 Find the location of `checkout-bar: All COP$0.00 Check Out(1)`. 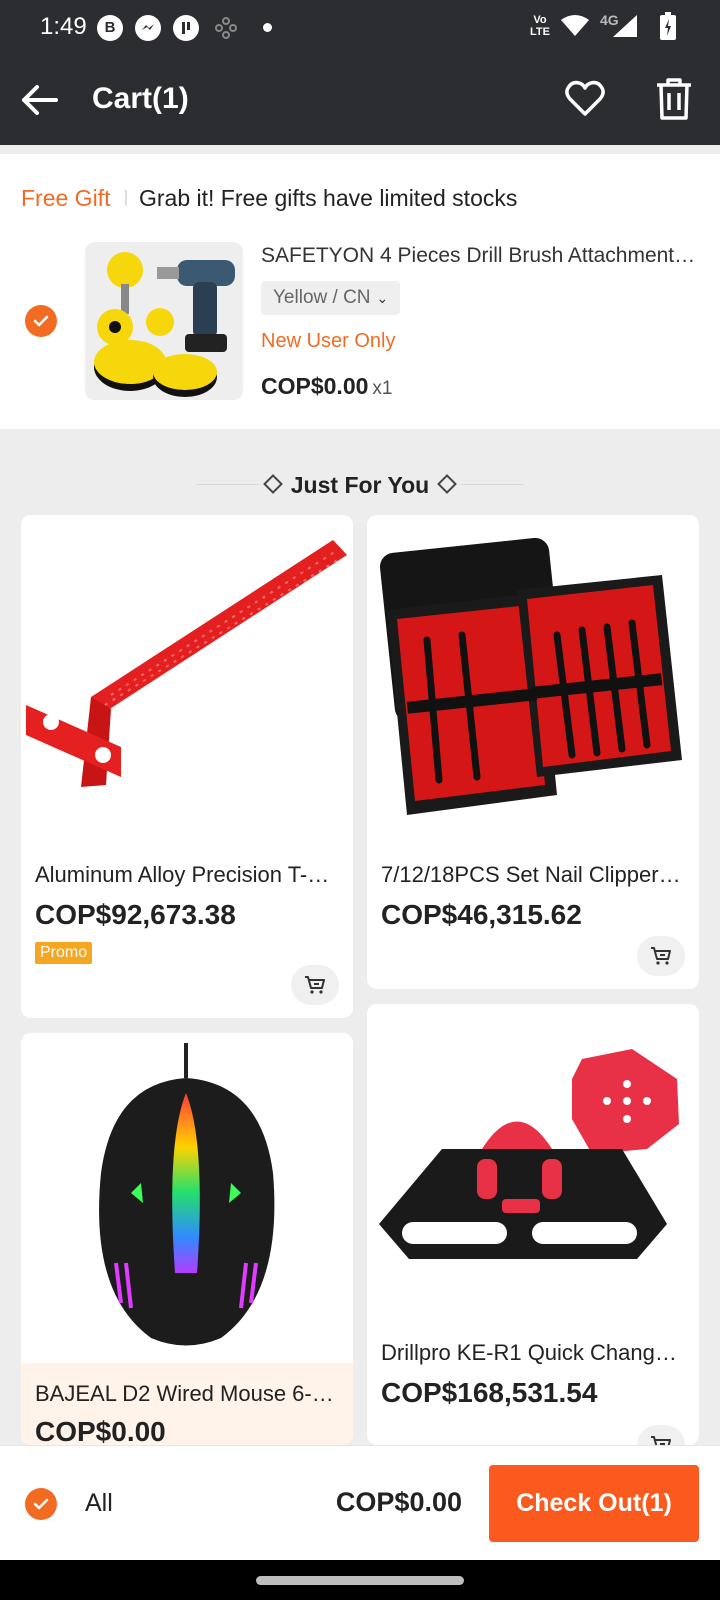

checkout-bar: All COP$0.00 Check Out(1) is located at coordinates (360, 1502).